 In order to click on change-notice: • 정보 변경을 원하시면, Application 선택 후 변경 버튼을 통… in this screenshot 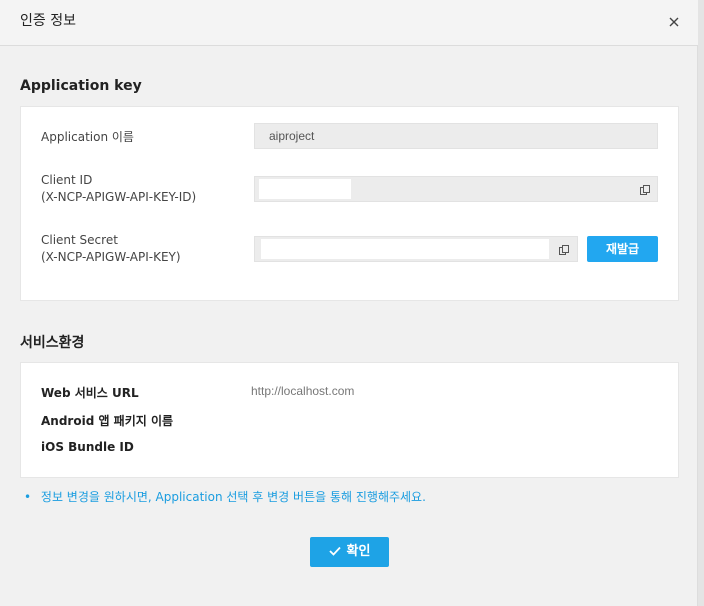, I will do `click(225, 496)`.